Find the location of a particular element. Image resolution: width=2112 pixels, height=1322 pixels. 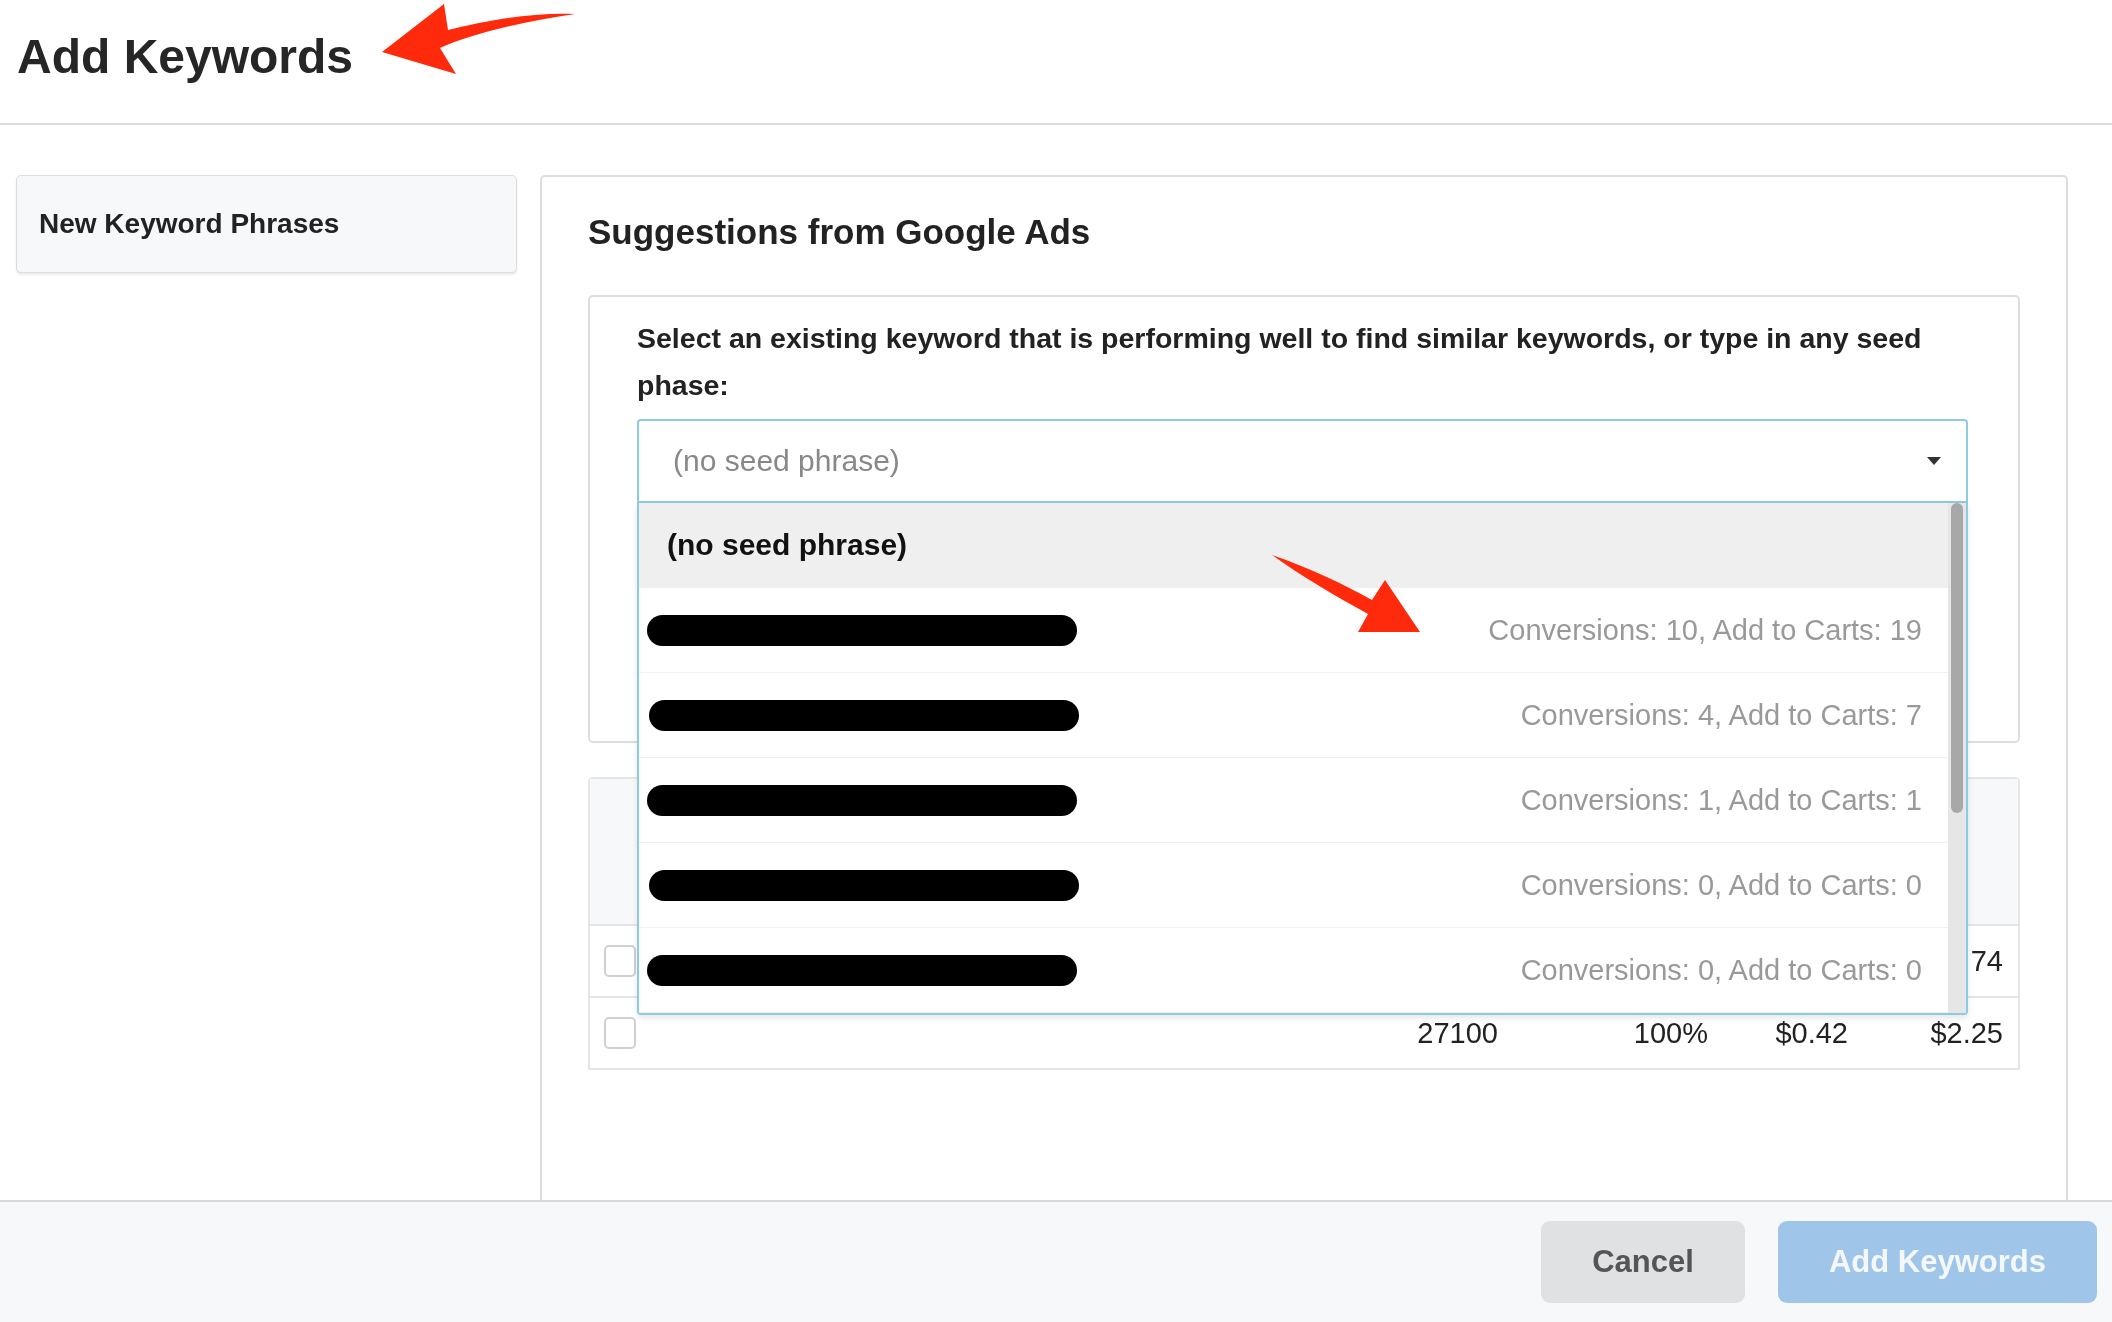

table-cell: 27100 is located at coordinates (1457, 1032).